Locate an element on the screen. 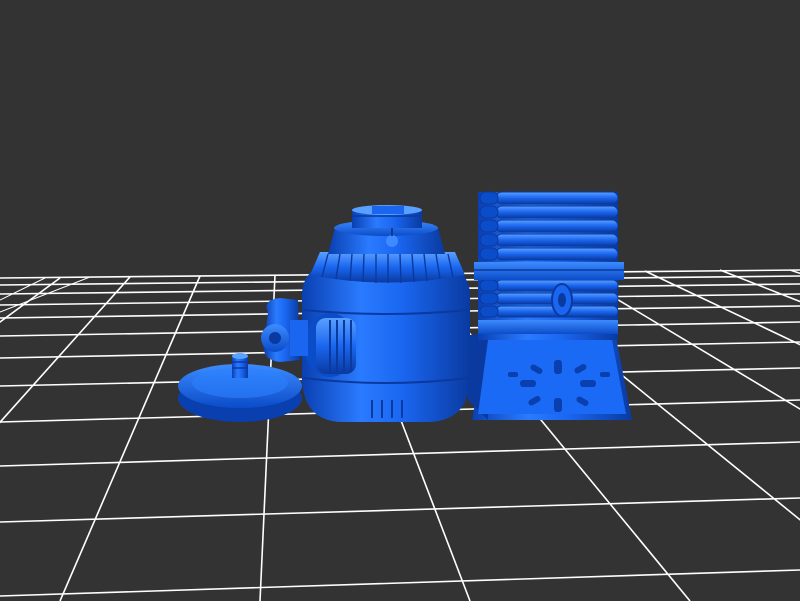 This screenshot has height=601, width=800. ribbed-cylinder-on-base is located at coordinates (550, 305).